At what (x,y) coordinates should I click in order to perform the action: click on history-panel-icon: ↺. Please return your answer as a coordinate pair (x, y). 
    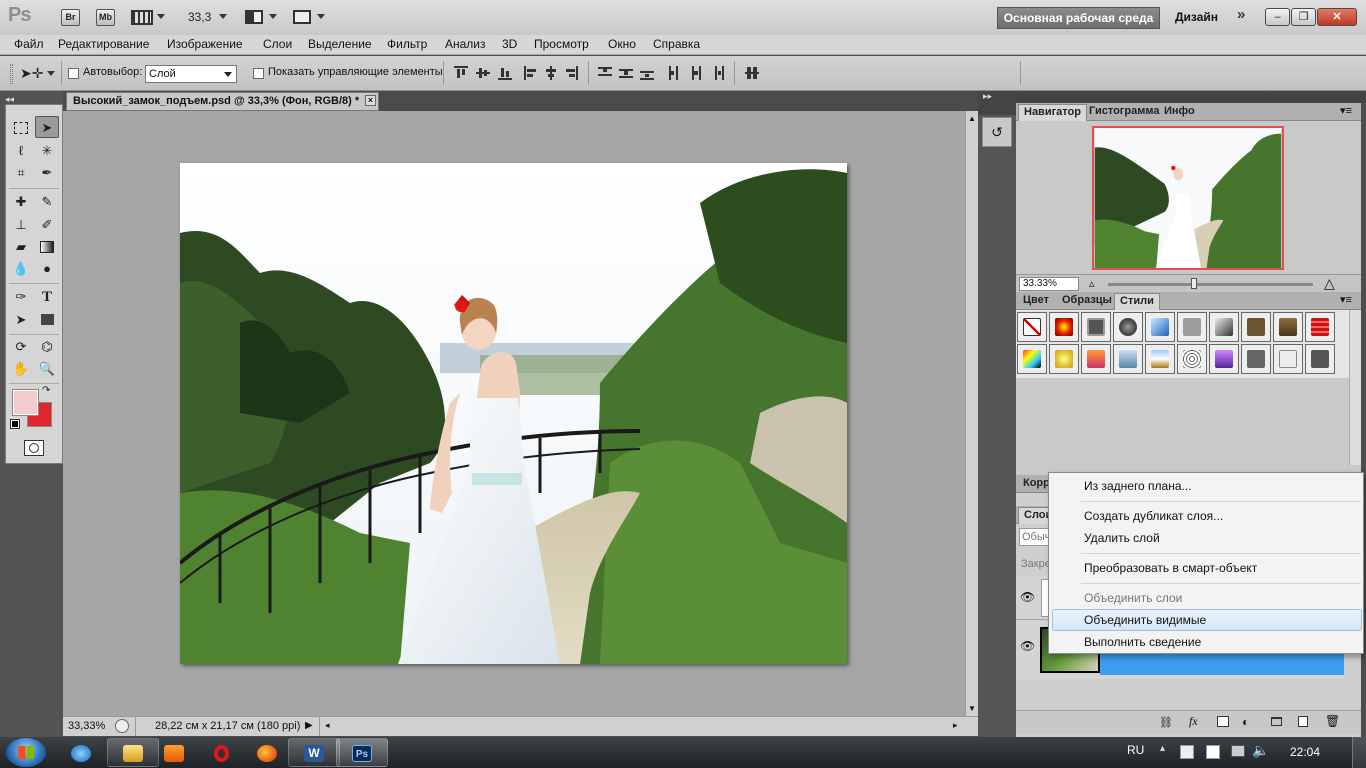
    Looking at the image, I should click on (997, 132).